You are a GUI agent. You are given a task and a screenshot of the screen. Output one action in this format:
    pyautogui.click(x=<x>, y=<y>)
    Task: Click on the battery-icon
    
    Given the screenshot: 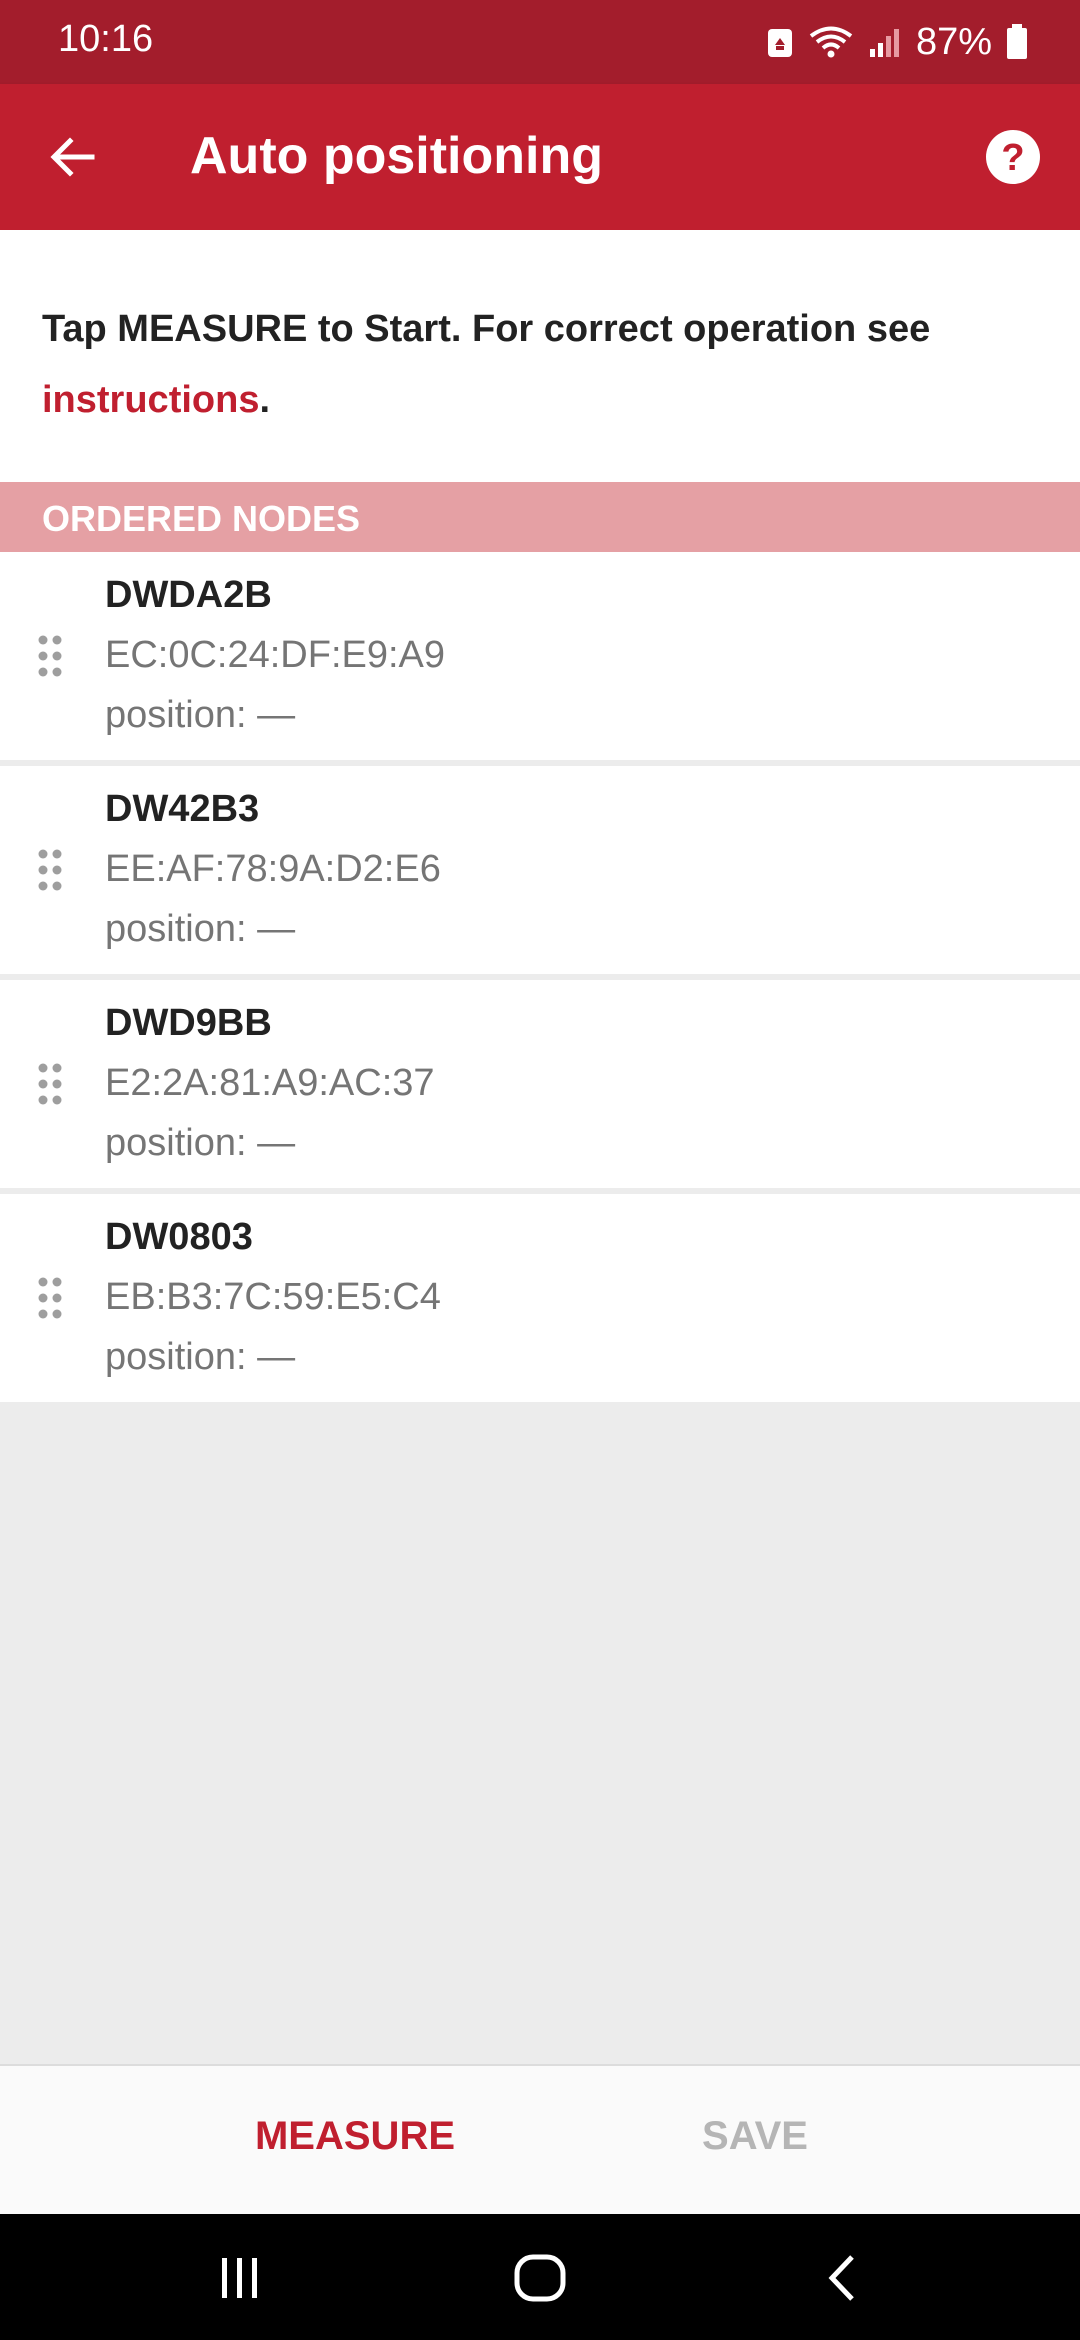 What is the action you would take?
    pyautogui.click(x=1017, y=41)
    